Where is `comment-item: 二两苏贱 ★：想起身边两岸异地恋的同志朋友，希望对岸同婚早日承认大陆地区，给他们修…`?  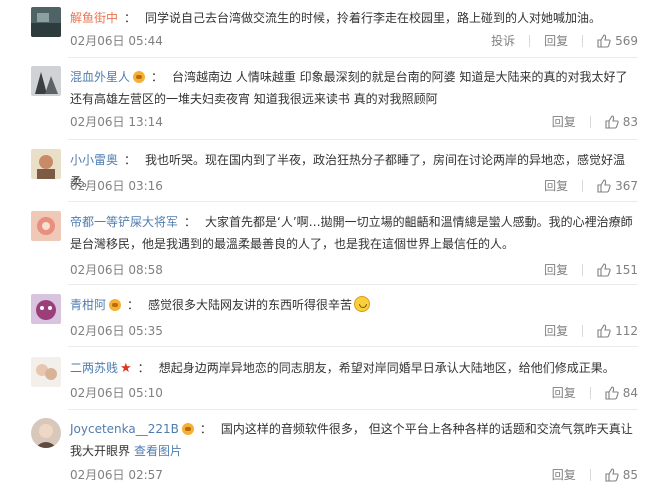 comment-item: 二两苏贱 ★：想起身边两岸异地恋的同志朋友，希望对岸同婚早日承认大陆地区，给他们修… is located at coordinates (328, 379).